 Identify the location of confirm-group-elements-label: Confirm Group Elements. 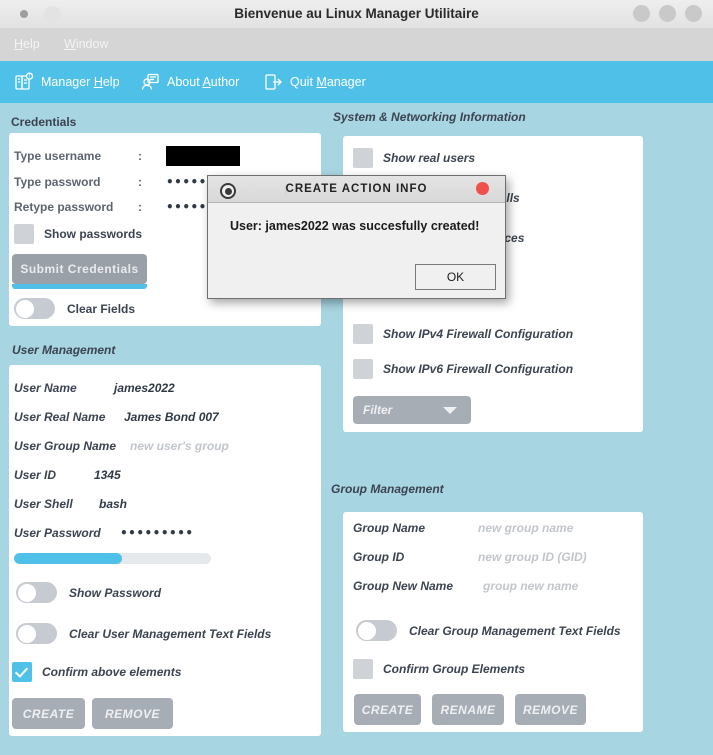
(454, 669).